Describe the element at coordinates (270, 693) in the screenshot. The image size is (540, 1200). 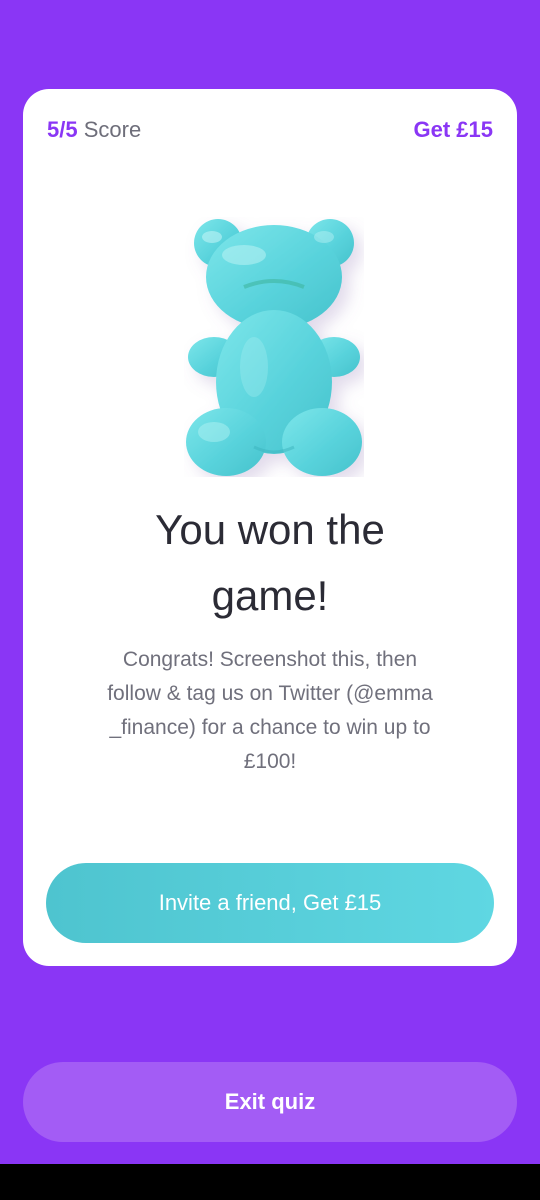
I see `result-message-line-2: follow & tag us on Twitter (@emma` at that location.